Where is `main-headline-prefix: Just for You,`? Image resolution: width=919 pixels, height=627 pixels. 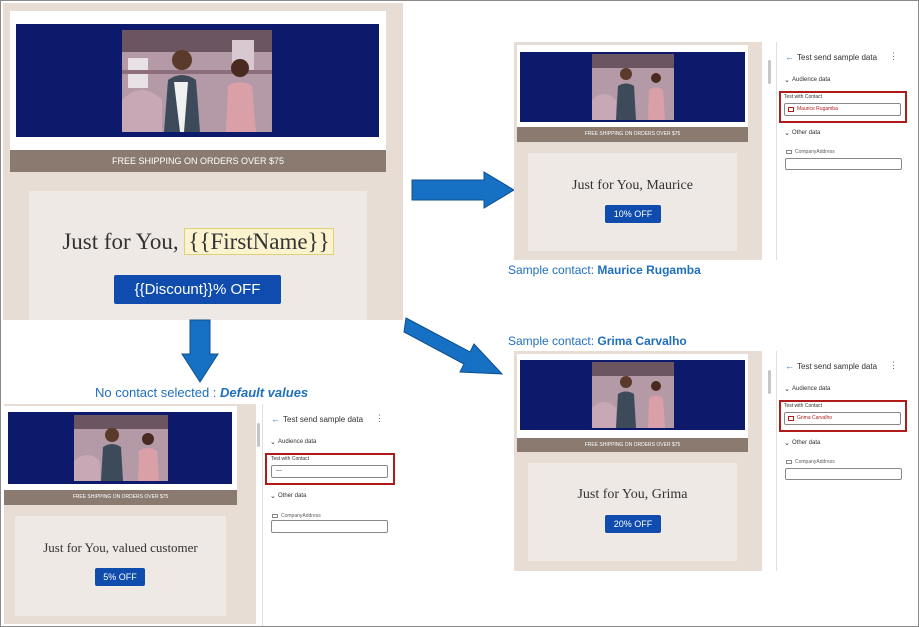
main-headline-prefix: Just for You, is located at coordinates (123, 241).